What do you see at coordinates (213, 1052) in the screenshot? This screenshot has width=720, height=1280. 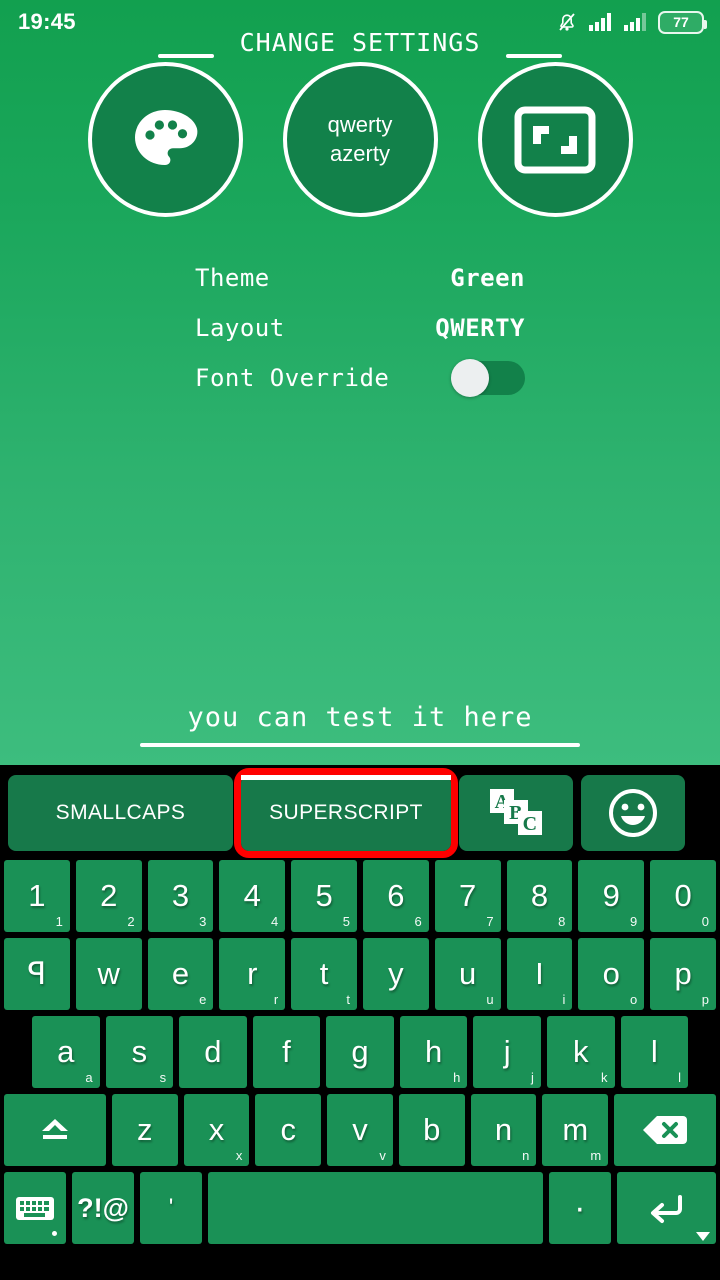 I see `key-d: d` at bounding box center [213, 1052].